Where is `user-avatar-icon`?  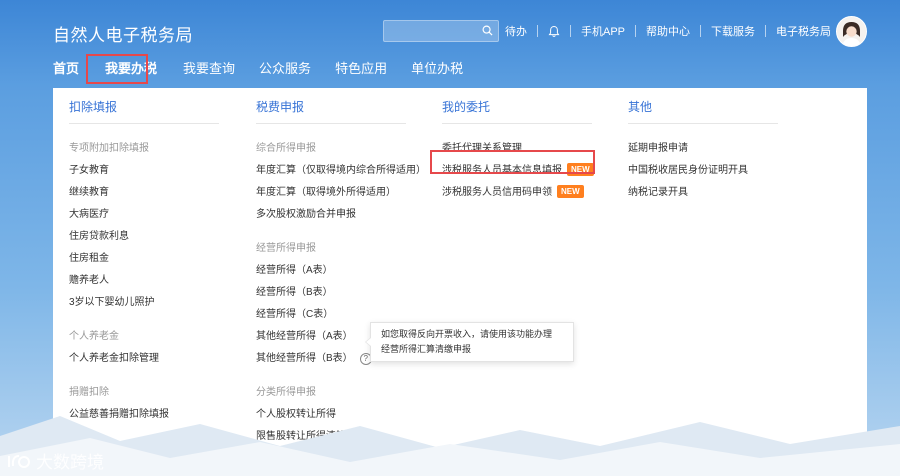 user-avatar-icon is located at coordinates (851, 31).